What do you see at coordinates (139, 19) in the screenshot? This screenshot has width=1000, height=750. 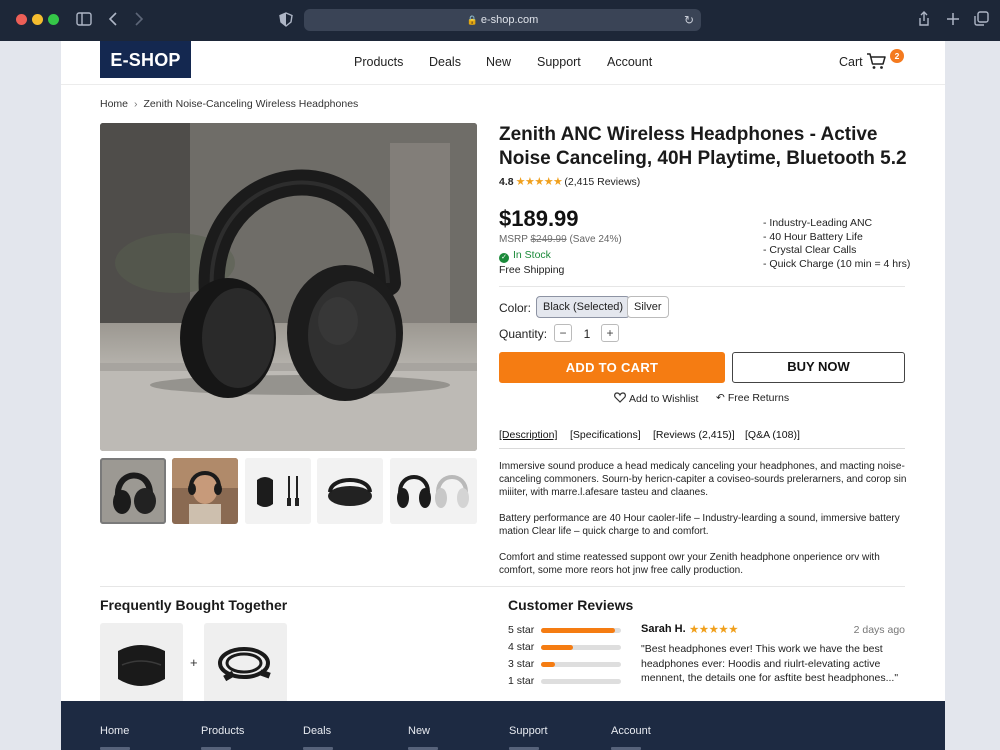 I see `forward-icon` at bounding box center [139, 19].